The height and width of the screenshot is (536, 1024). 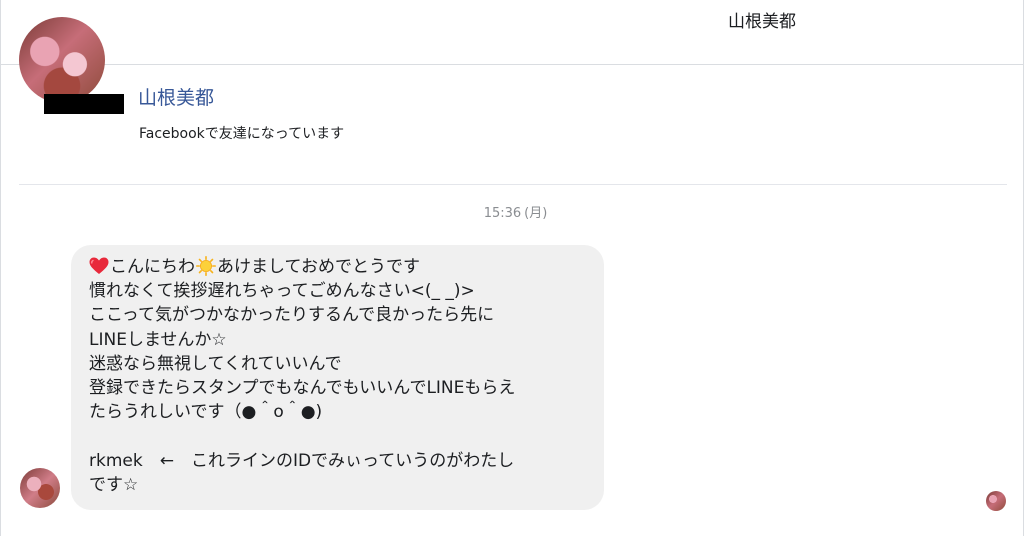 I want to click on seen-indicator-avatar, so click(x=996, y=501).